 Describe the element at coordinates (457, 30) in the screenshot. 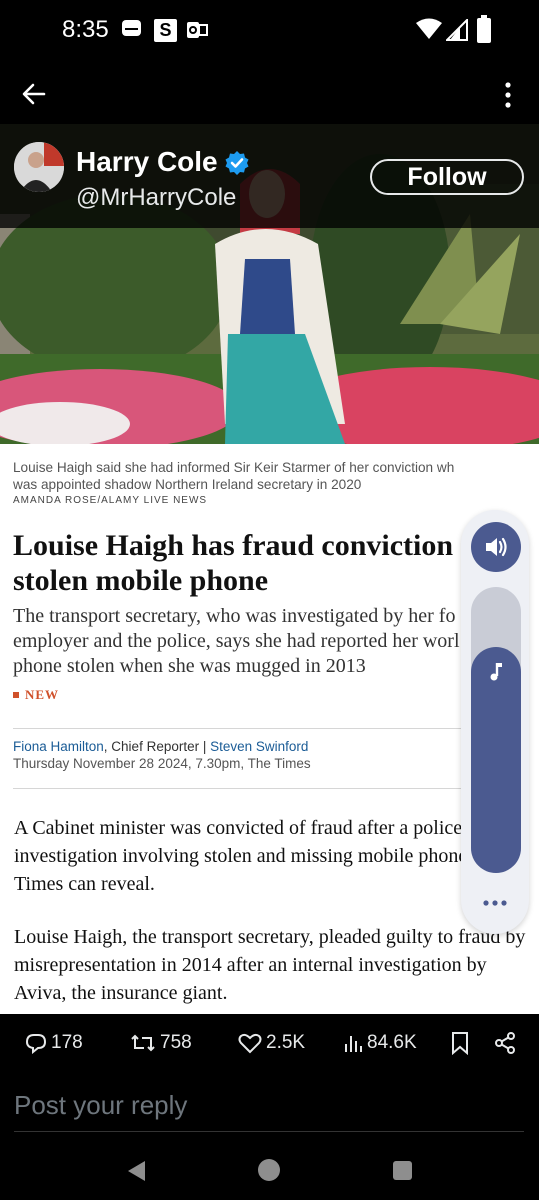

I see `signal-icon` at that location.